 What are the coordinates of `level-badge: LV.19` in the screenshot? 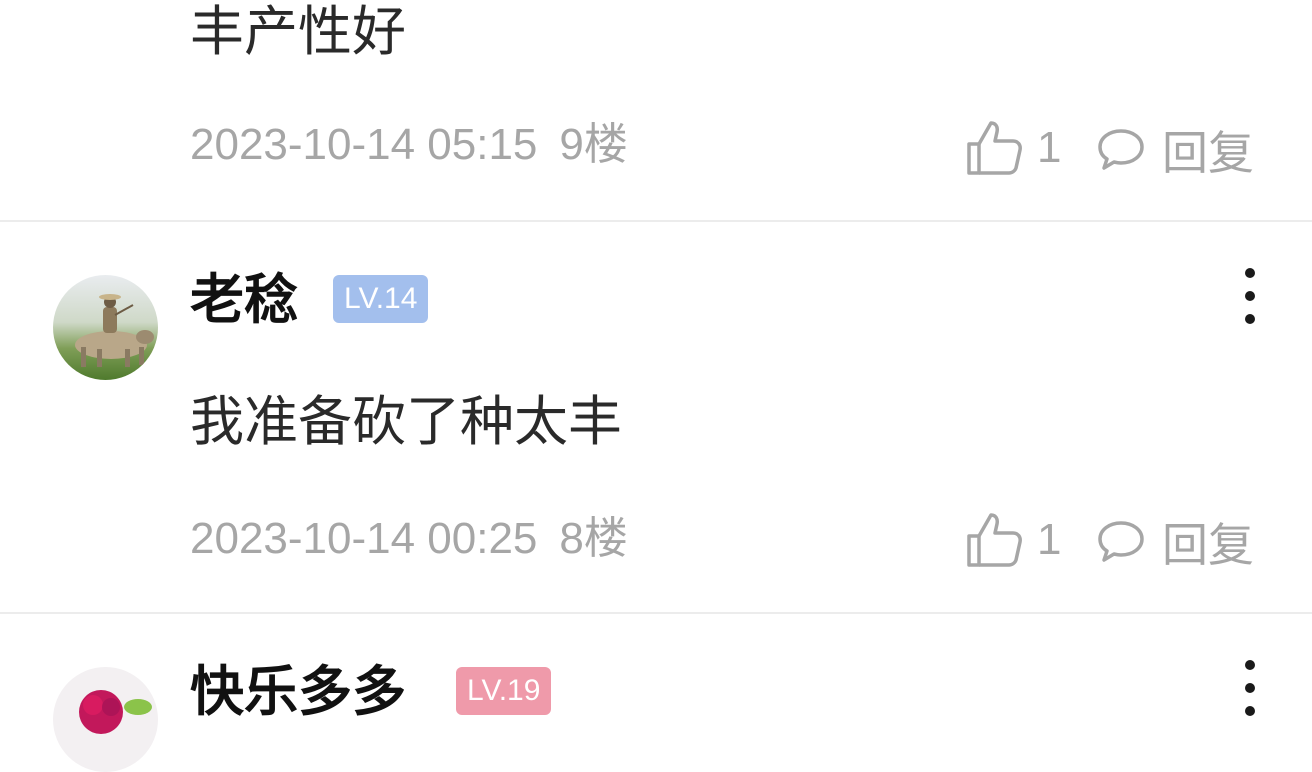 It's located at (504, 691).